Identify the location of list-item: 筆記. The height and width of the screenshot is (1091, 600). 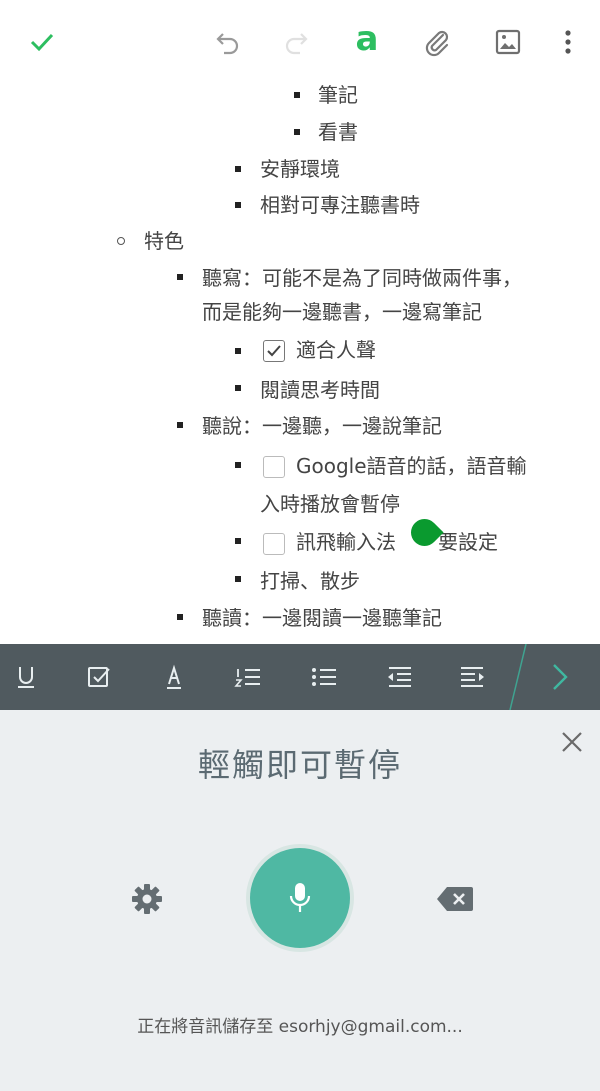
(338, 95).